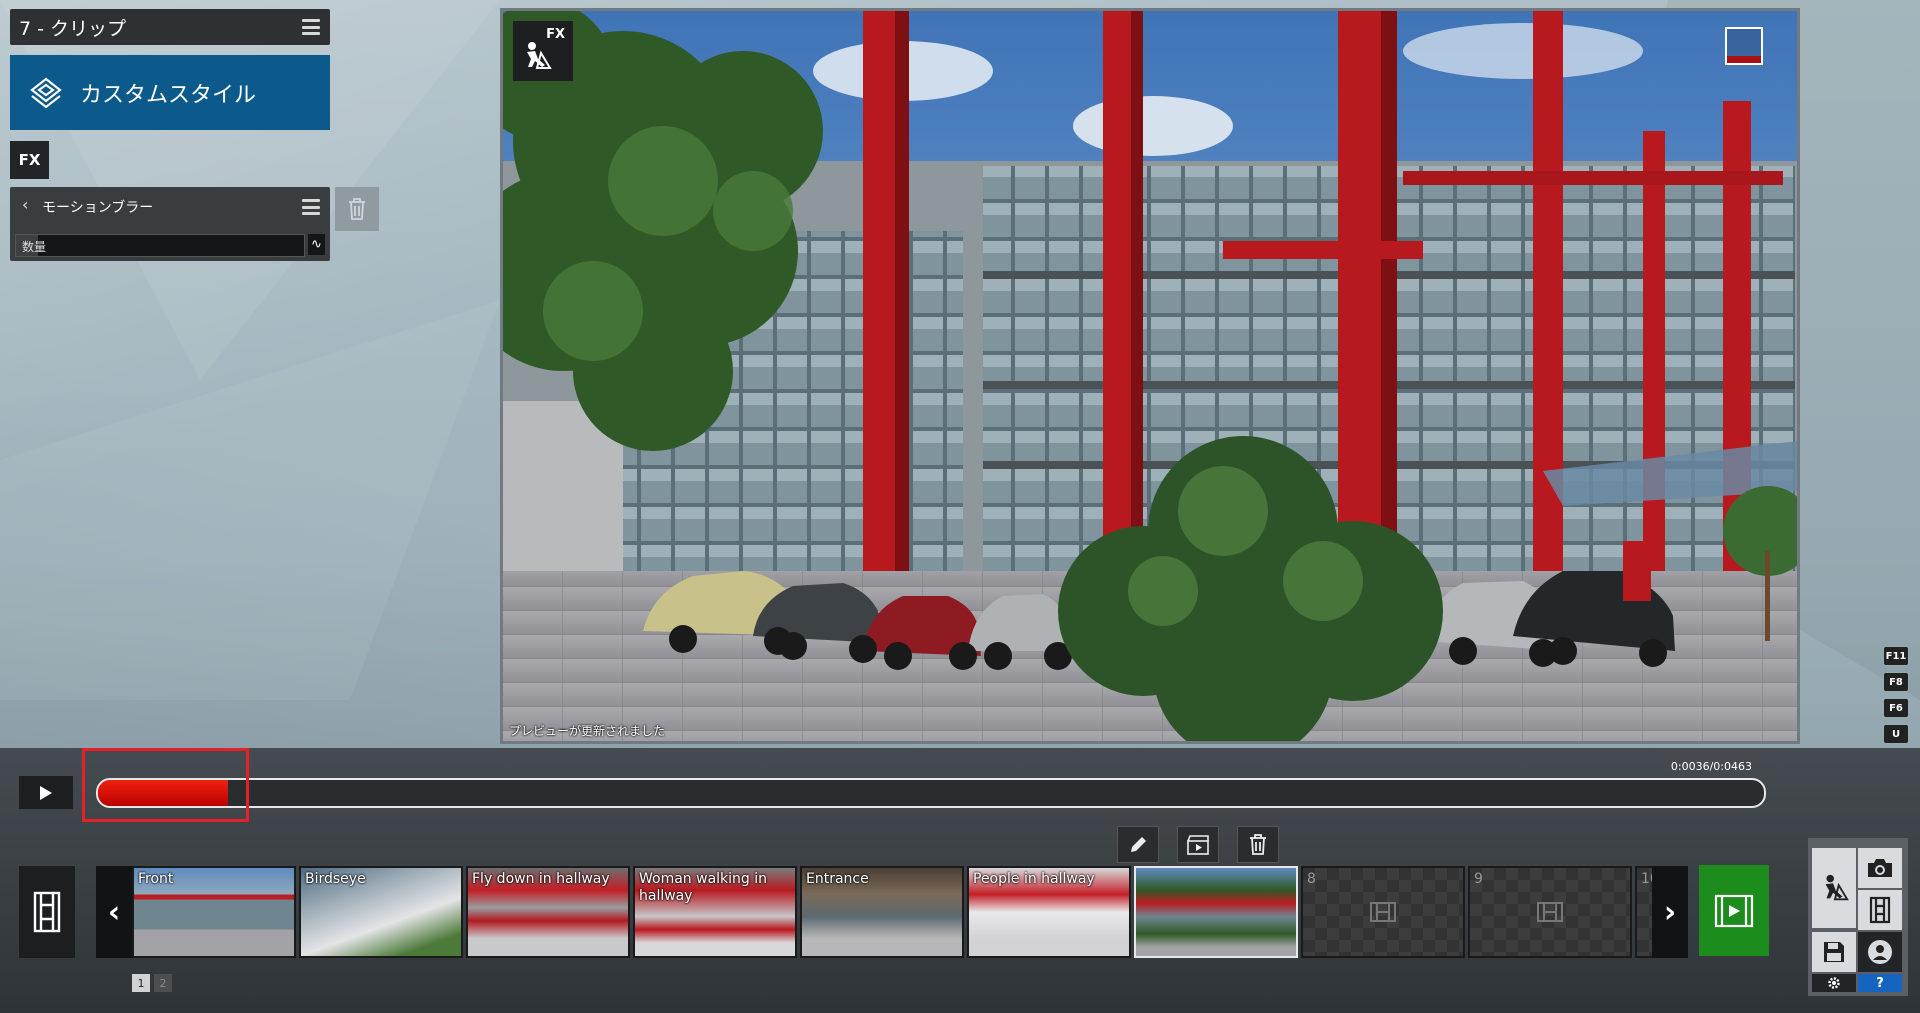  I want to click on clip-label: Entrance, so click(837, 879).